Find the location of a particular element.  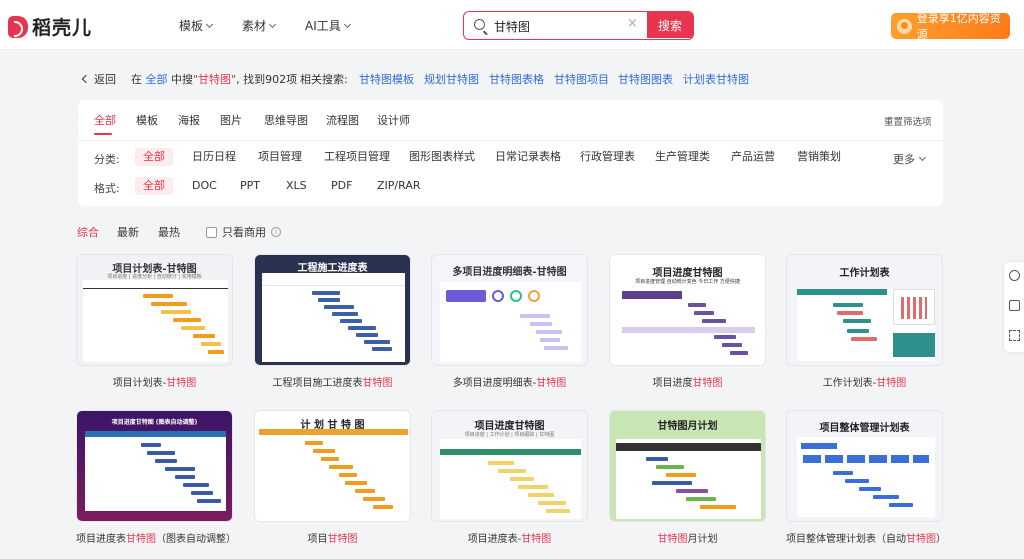

nav-ai-tools-label: AI工具 is located at coordinates (323, 26).